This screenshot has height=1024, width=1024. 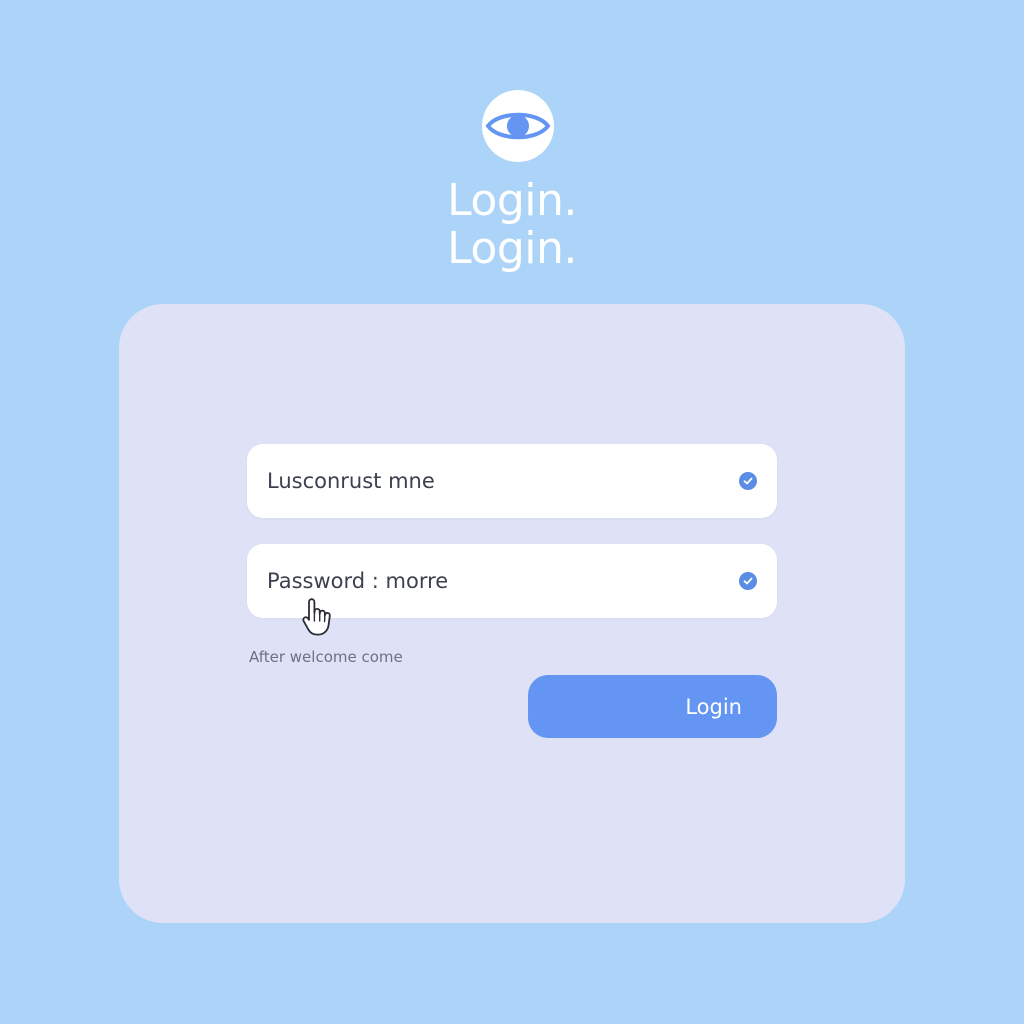 I want to click on helper-text: After welcome come, so click(x=326, y=657).